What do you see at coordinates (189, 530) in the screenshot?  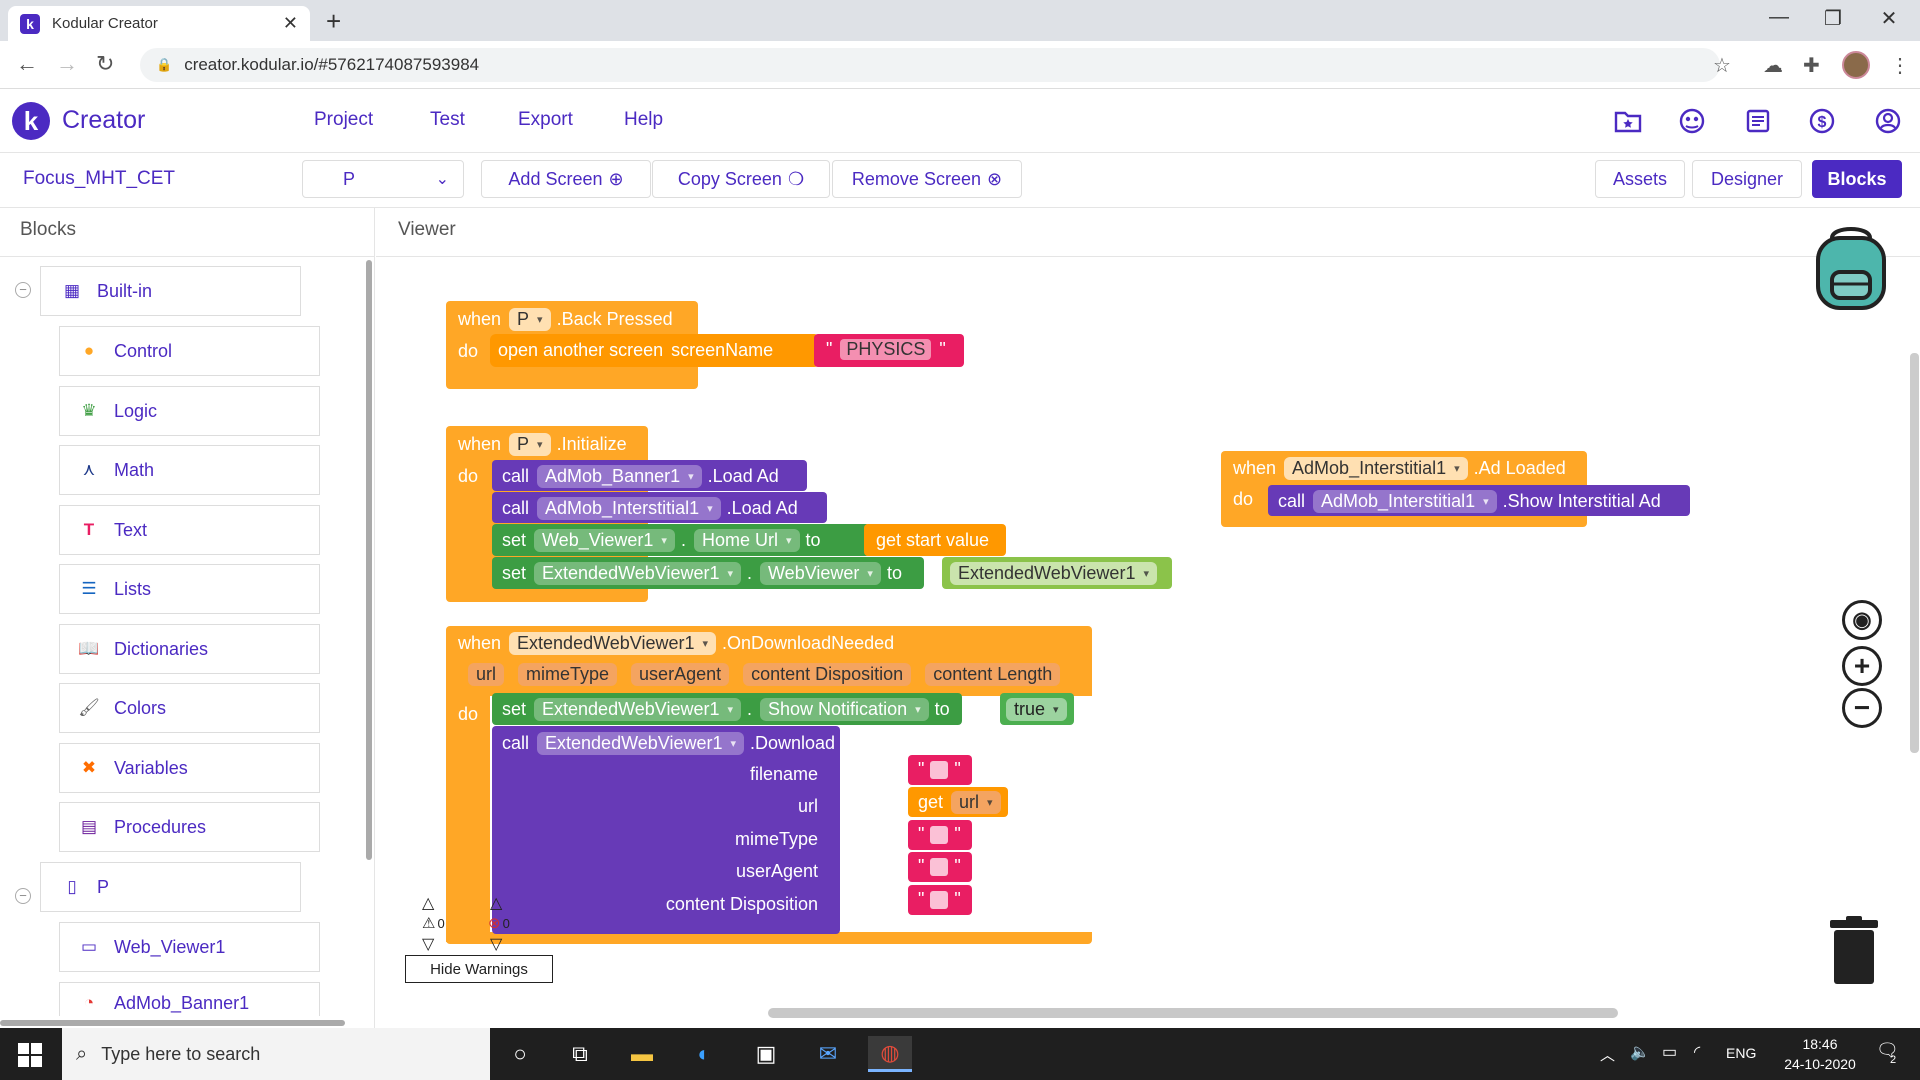 I see `tree-item-text: T Text` at bounding box center [189, 530].